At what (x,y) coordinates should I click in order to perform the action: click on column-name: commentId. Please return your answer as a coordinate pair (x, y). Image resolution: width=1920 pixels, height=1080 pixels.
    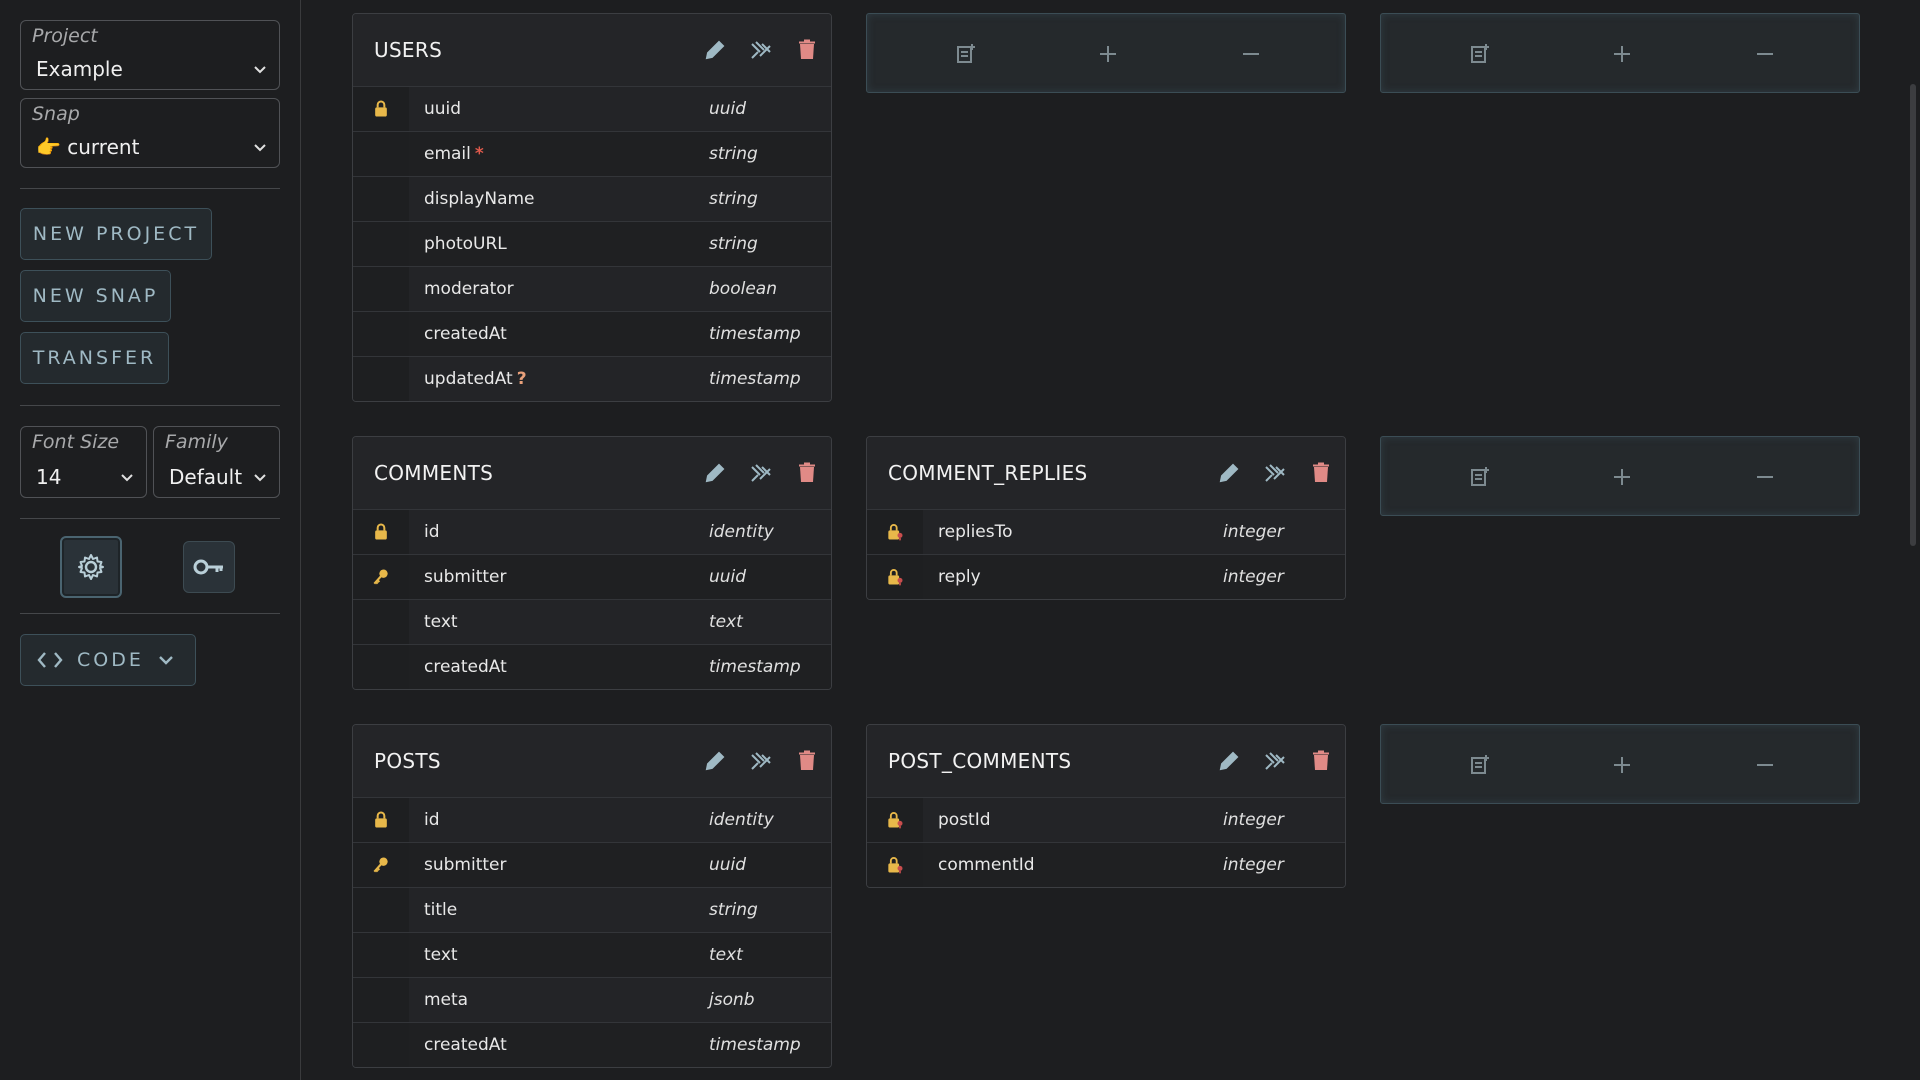
    Looking at the image, I should click on (1073, 865).